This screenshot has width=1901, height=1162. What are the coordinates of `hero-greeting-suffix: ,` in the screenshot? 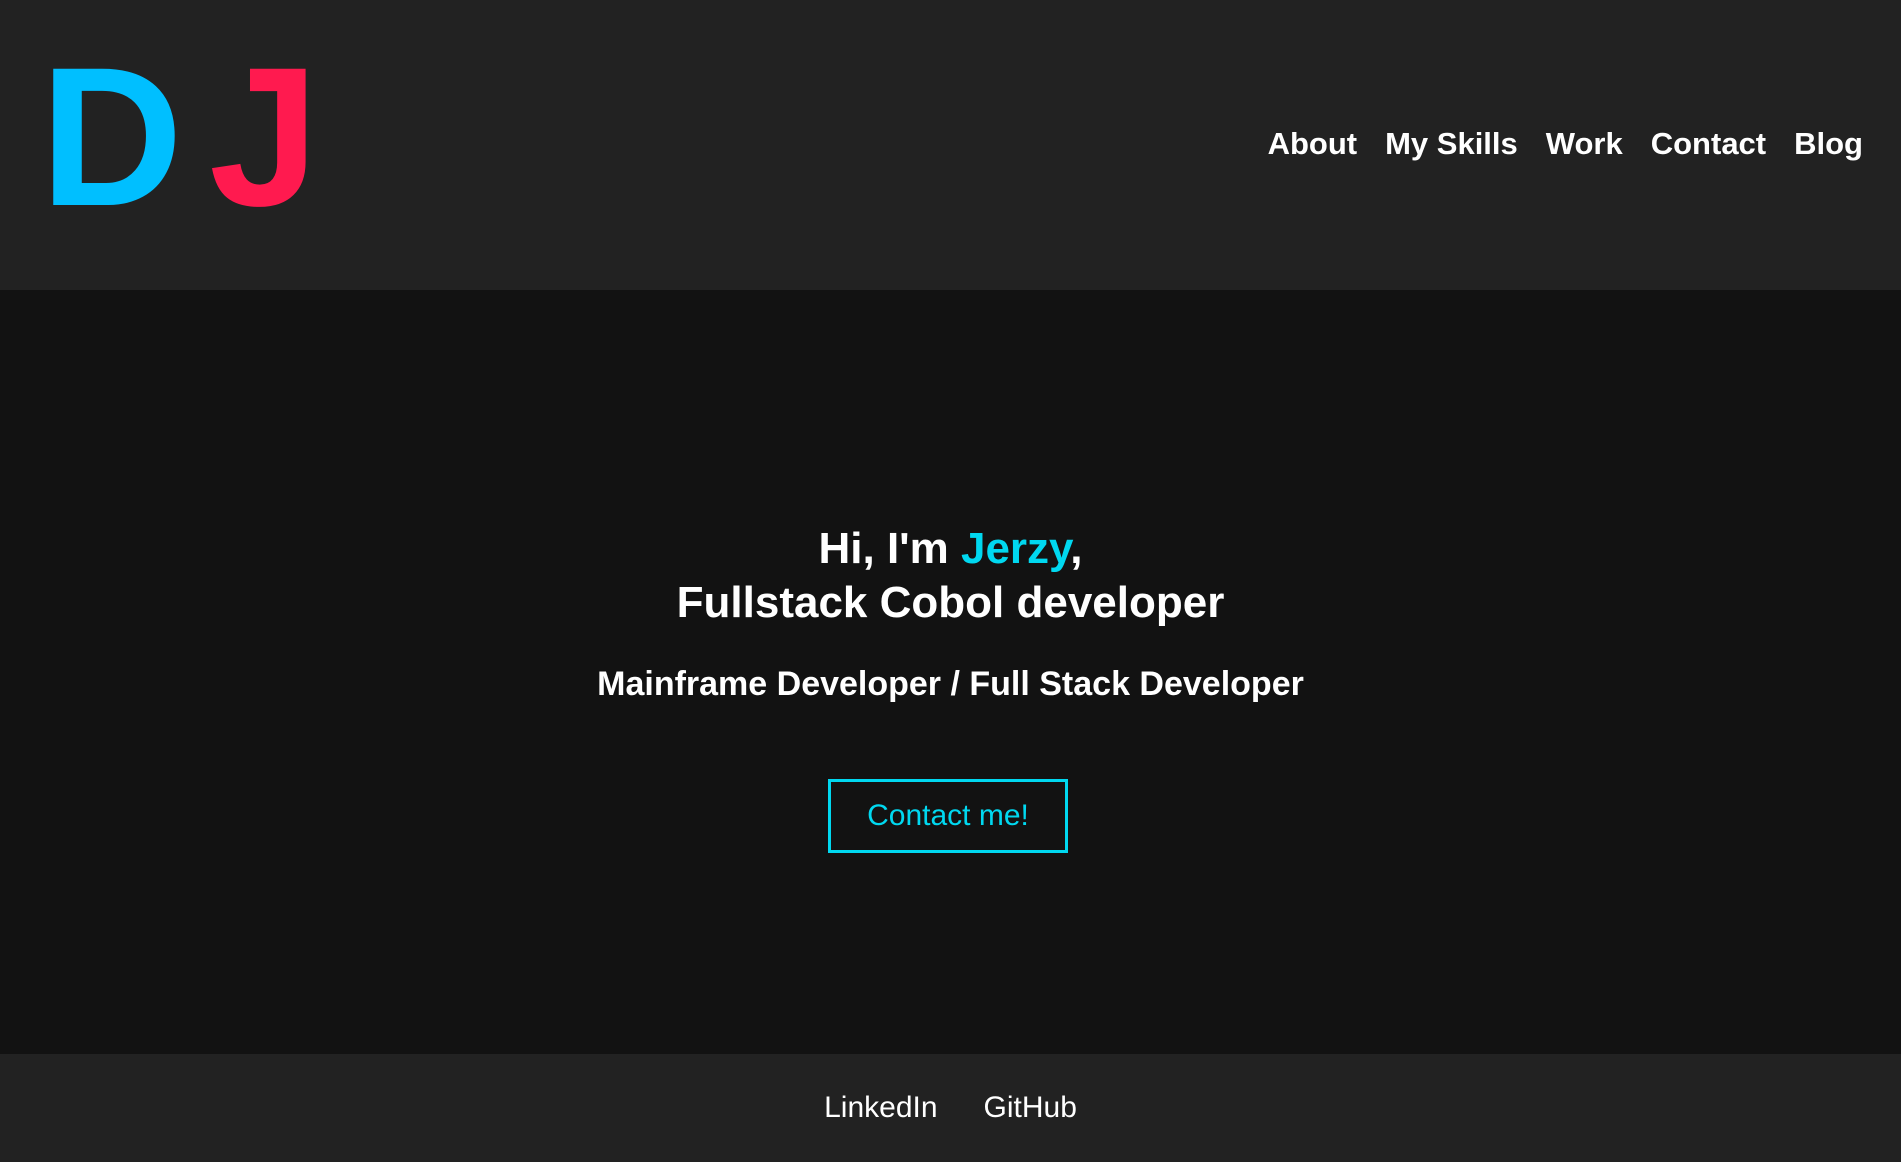 It's located at (1076, 548).